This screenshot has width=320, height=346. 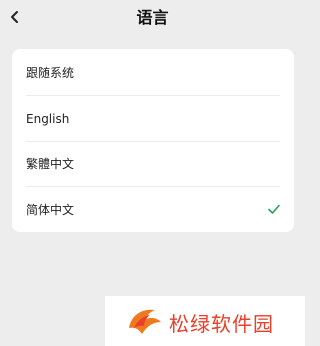 I want to click on check-icon, so click(x=274, y=209).